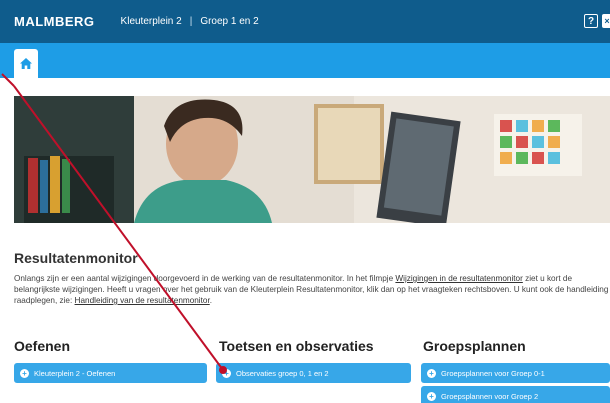 This screenshot has height=403, width=610. What do you see at coordinates (458, 278) in the screenshot?
I see `link-wijzigingen: Wijzigingen in de resultatenmonitor` at bounding box center [458, 278].